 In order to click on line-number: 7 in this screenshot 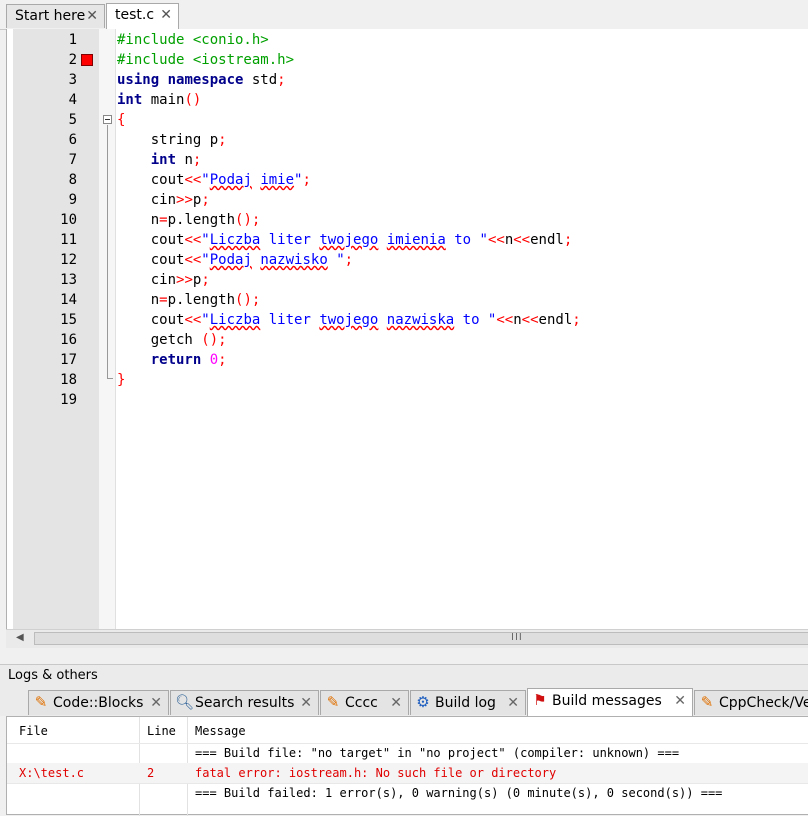, I will do `click(72, 160)`.